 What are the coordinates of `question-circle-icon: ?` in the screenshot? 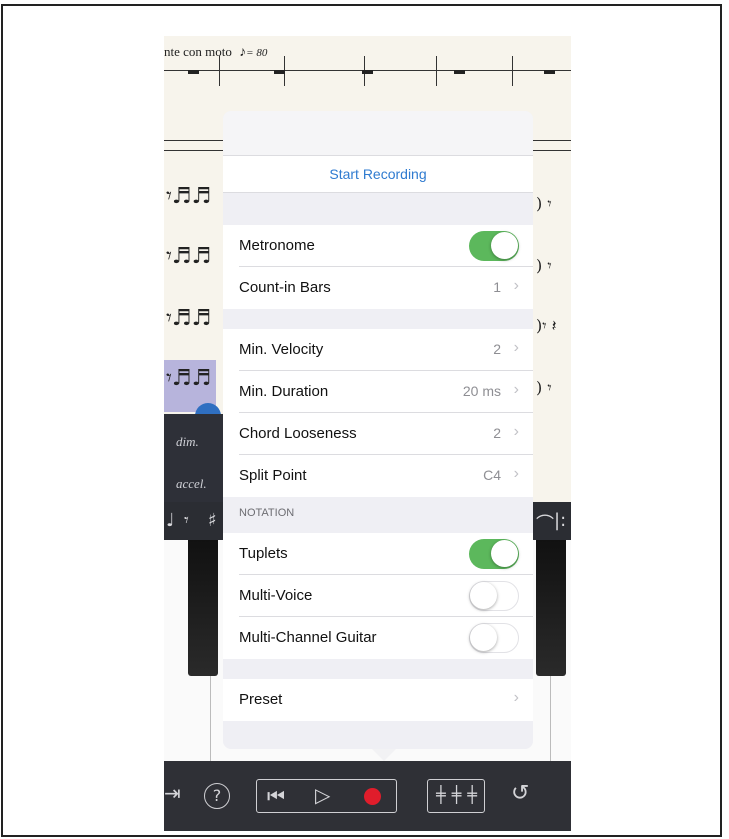 It's located at (217, 796).